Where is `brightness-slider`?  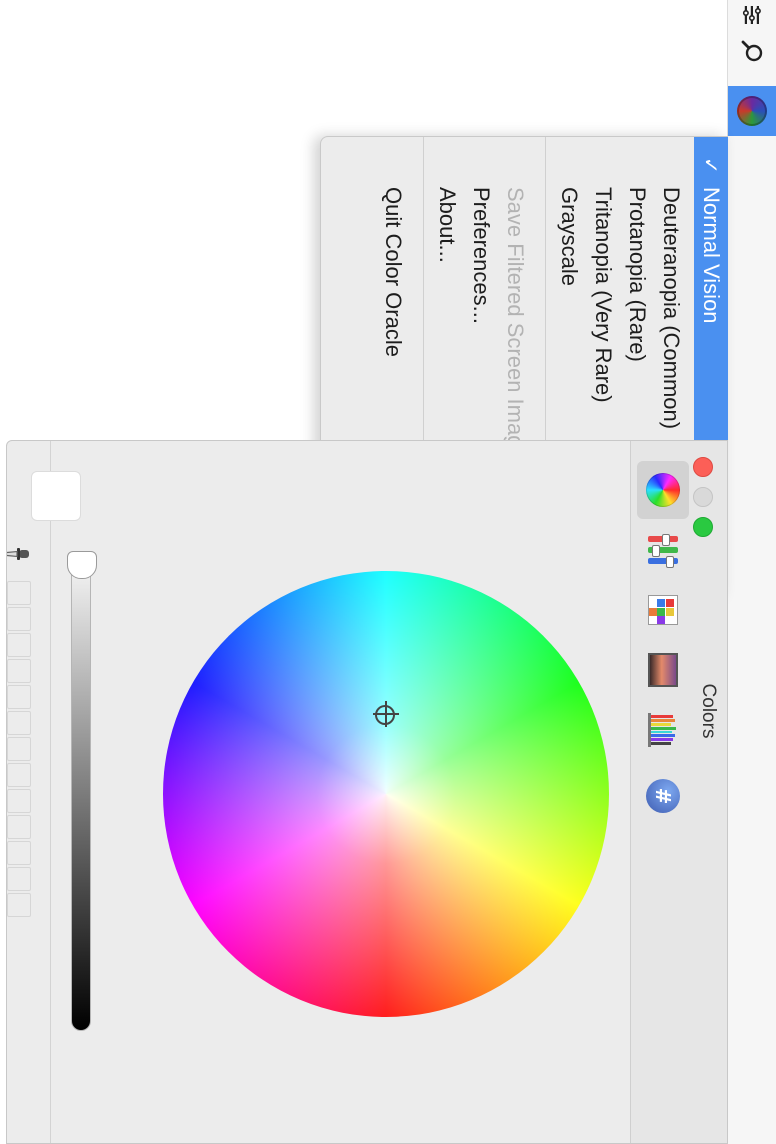
brightness-slider is located at coordinates (81, 795).